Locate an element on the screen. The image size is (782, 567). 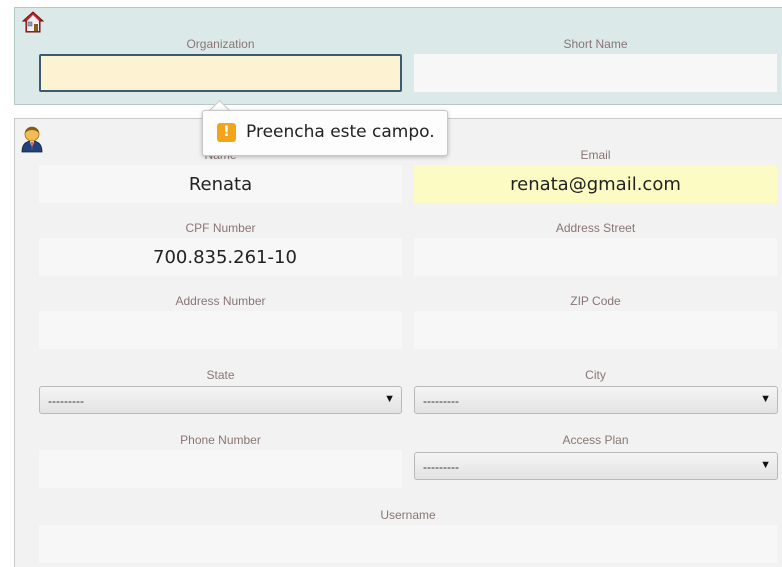
warning-icon: ! is located at coordinates (226, 132).